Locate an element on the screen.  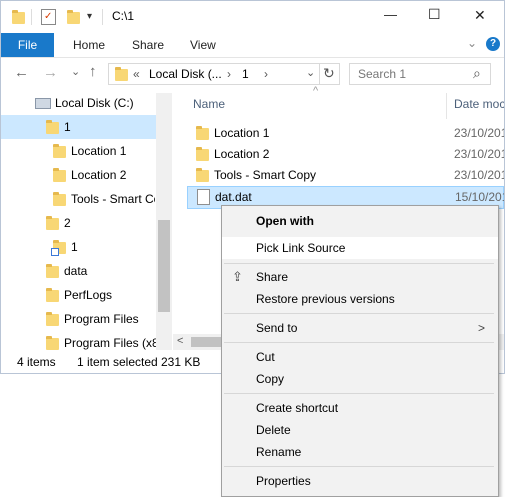
menu-item-copy: Copy is located at coordinates (360, 379).